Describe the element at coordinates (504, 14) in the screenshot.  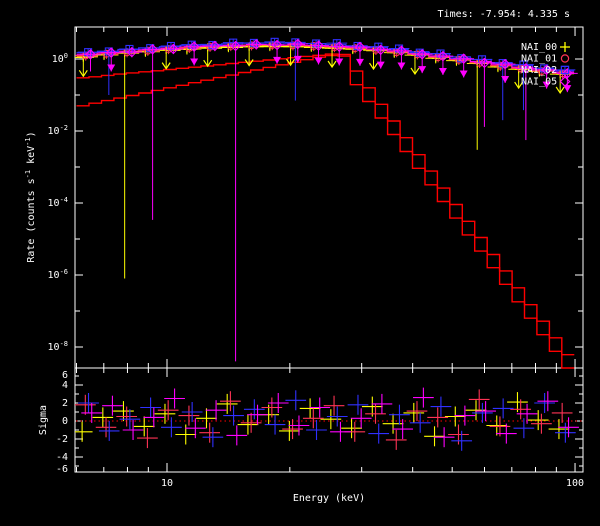
I see `times-label: Times: -7.954: 4.335 s` at that location.